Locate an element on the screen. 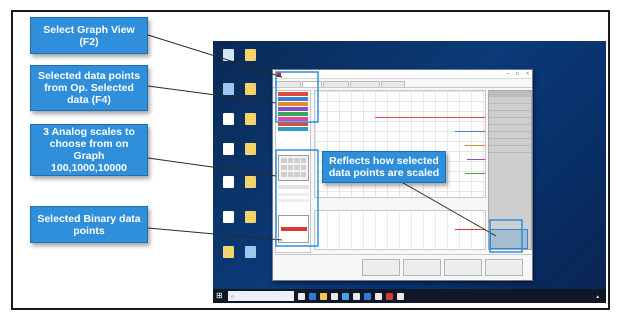 This screenshot has height=320, width=621. close-icon: × is located at coordinates (527, 74).